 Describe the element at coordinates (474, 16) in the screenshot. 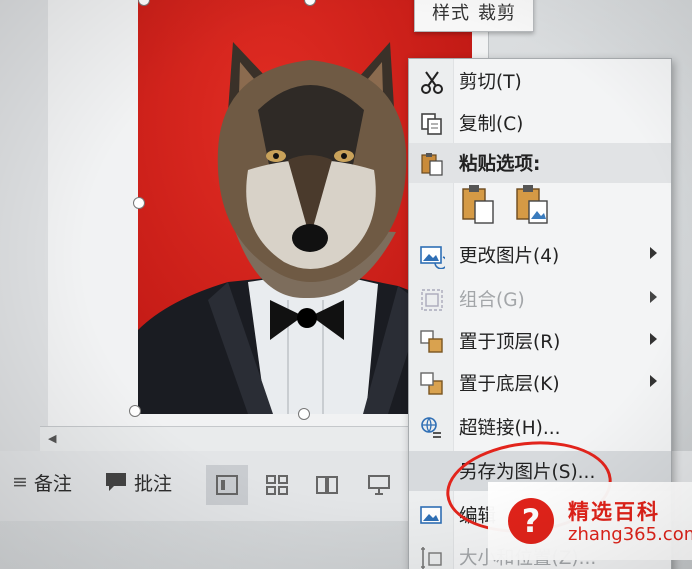

I see `picture-mini-toolbar: 样式 裁剪` at that location.